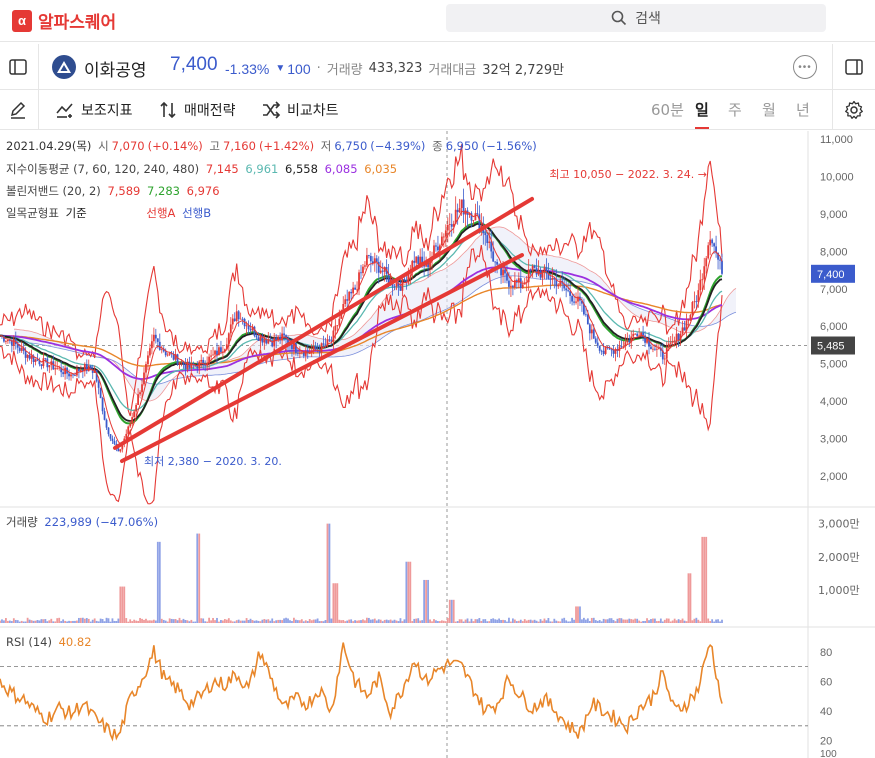  Describe the element at coordinates (110, 213) in the screenshot. I see `ichimoku-legend: 일목균형표 기준 선행A 선행B` at that location.